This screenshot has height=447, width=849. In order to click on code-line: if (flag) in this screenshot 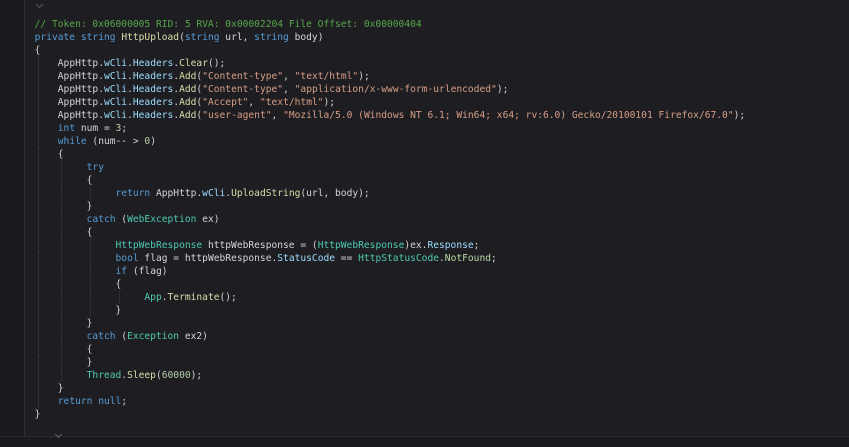, I will do `click(424, 271)`.